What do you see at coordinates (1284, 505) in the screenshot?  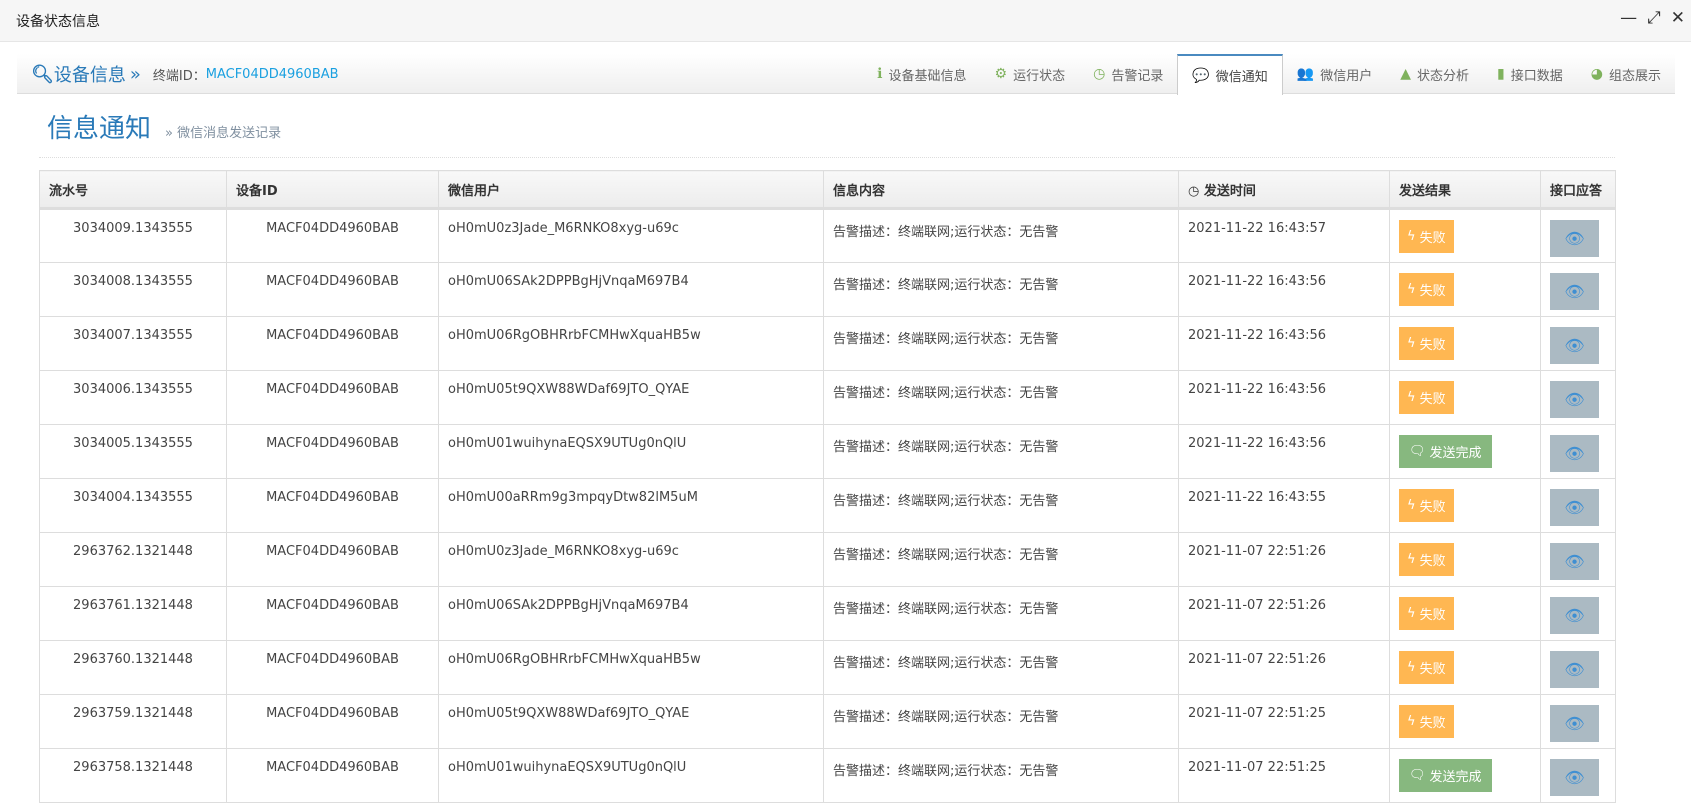 I see `time-cell: 2021-11-22 16:43:55` at bounding box center [1284, 505].